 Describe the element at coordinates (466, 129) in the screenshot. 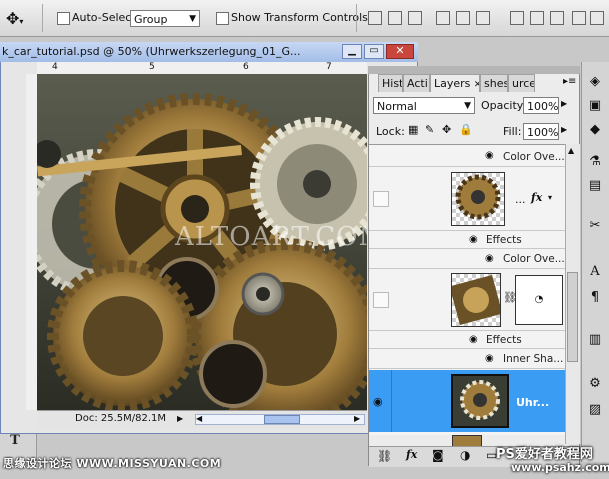

I see `lock-all-icon: 🔒` at that location.